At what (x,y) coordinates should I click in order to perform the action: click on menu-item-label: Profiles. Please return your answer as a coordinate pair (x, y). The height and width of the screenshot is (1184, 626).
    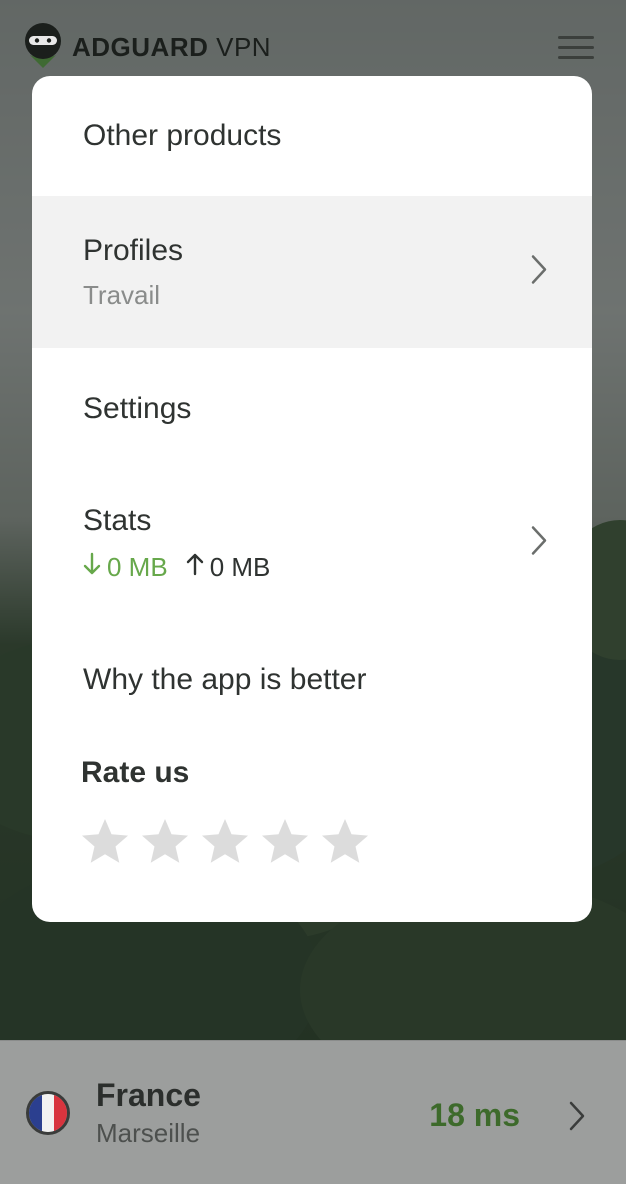
    Looking at the image, I should click on (133, 250).